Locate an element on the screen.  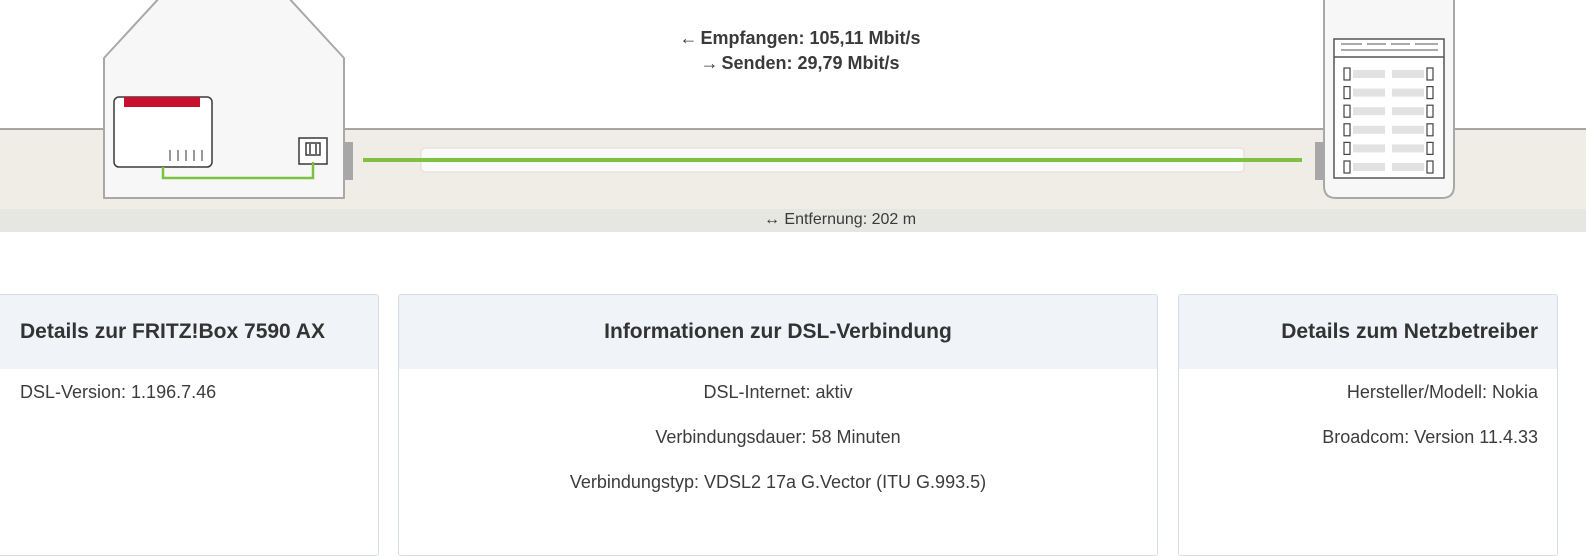
dslam-wall-connector is located at coordinates (1319, 161).